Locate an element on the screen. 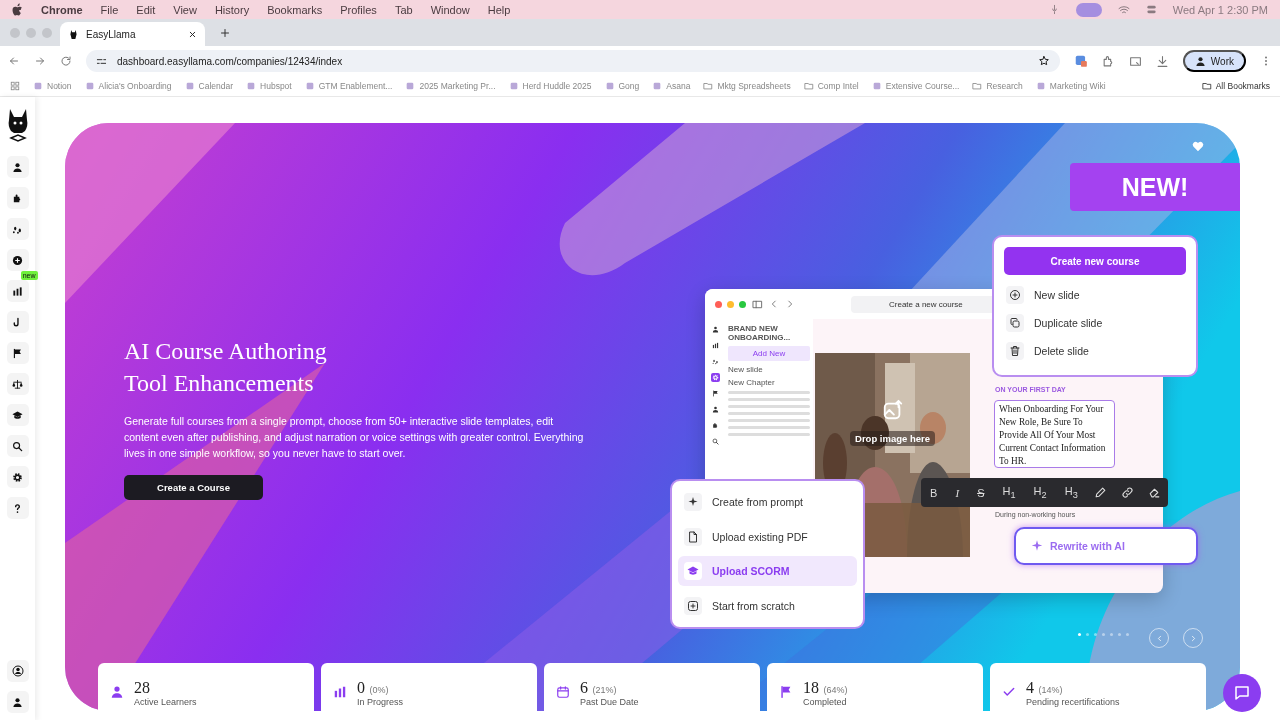 The height and width of the screenshot is (720, 1280). menu-item: Window is located at coordinates (450, 9).